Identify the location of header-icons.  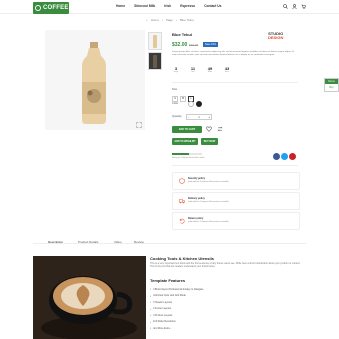
(294, 6).